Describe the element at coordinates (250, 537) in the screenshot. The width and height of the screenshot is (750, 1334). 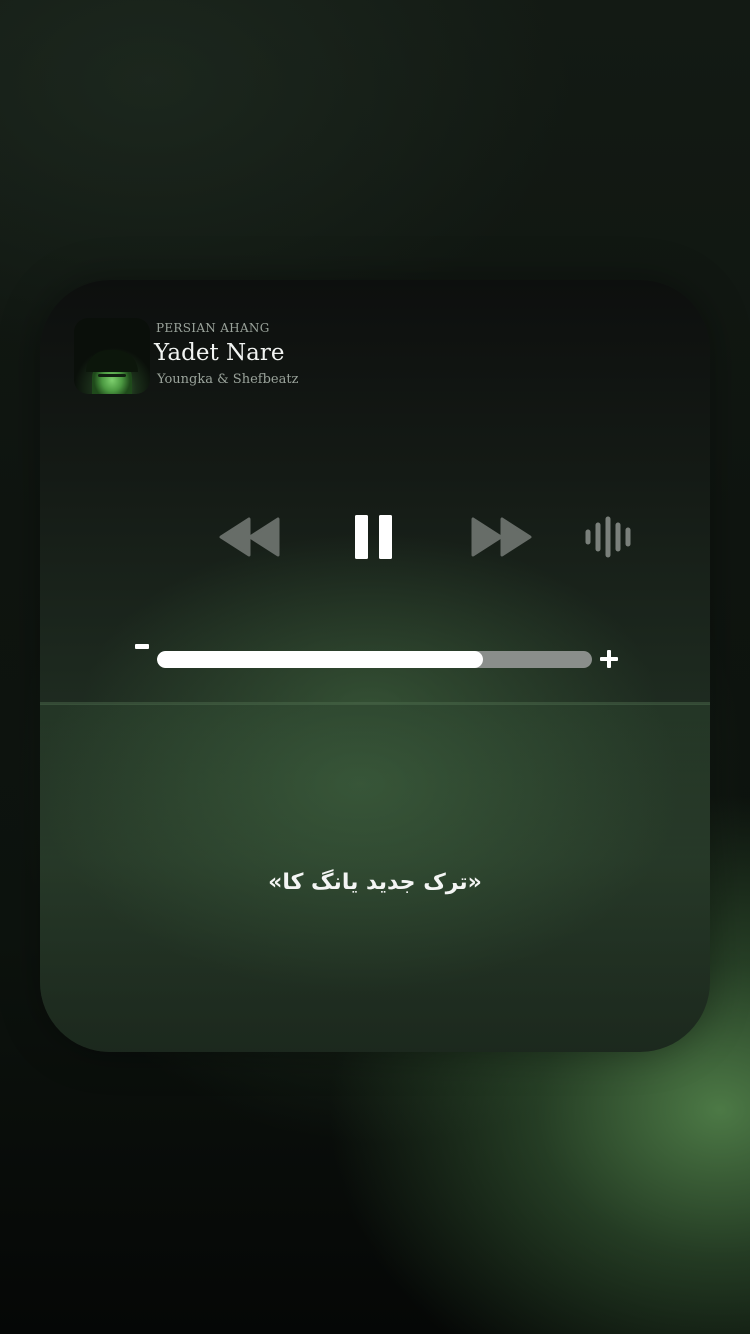
I see `rewind-icon` at that location.